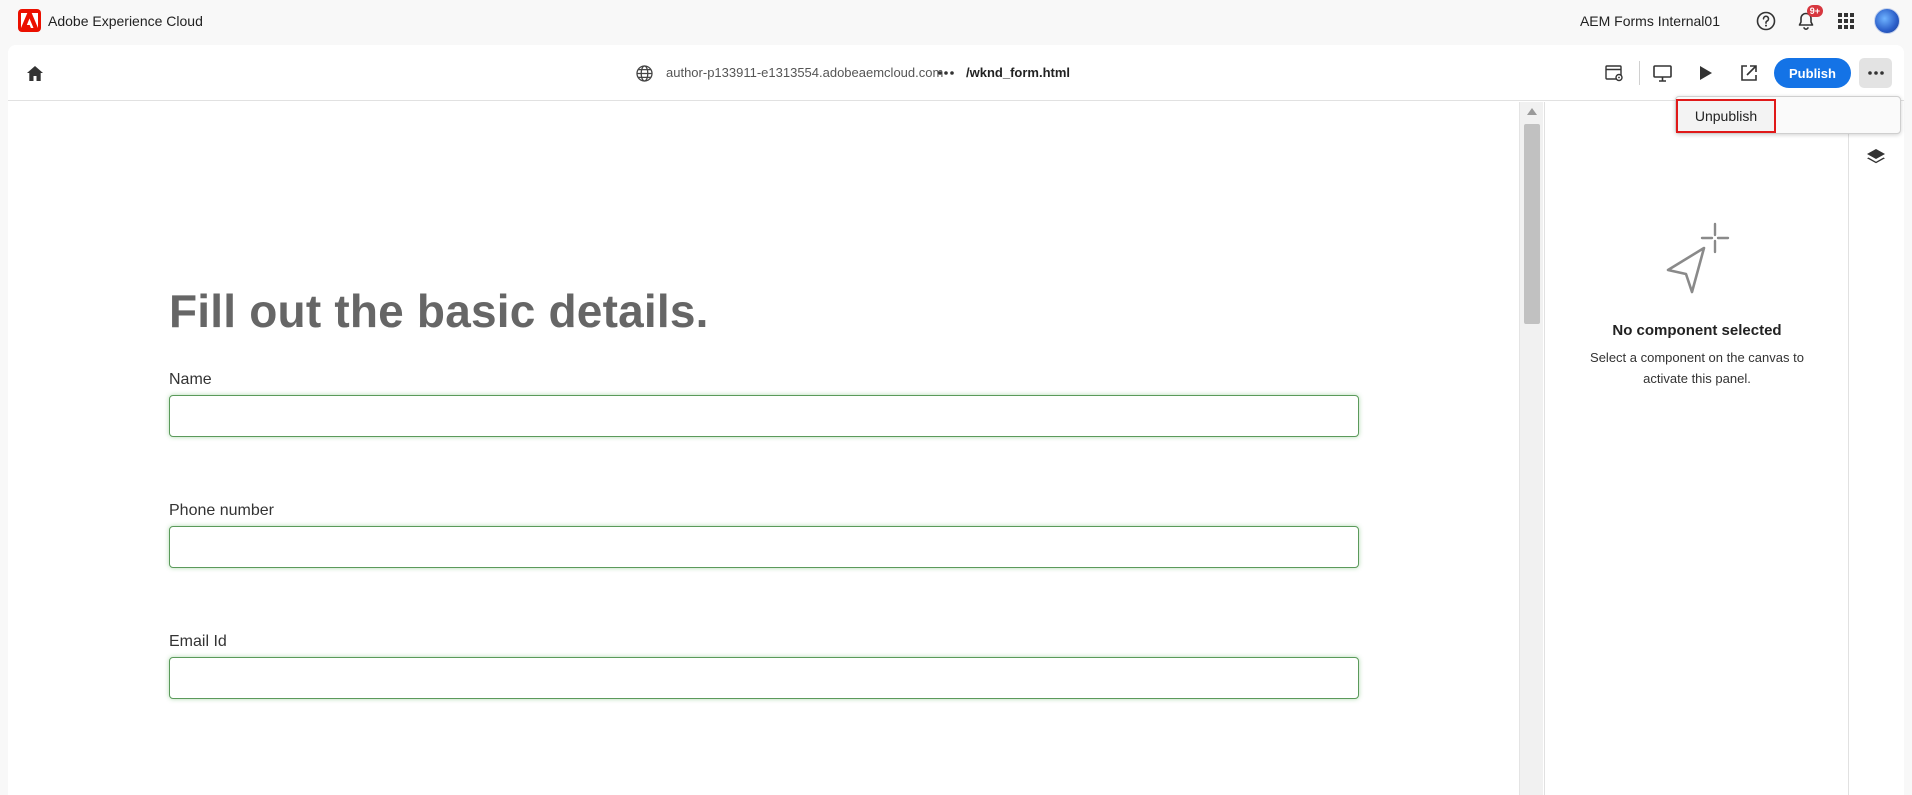  What do you see at coordinates (221, 511) in the screenshot?
I see `phone-label: Phone number` at bounding box center [221, 511].